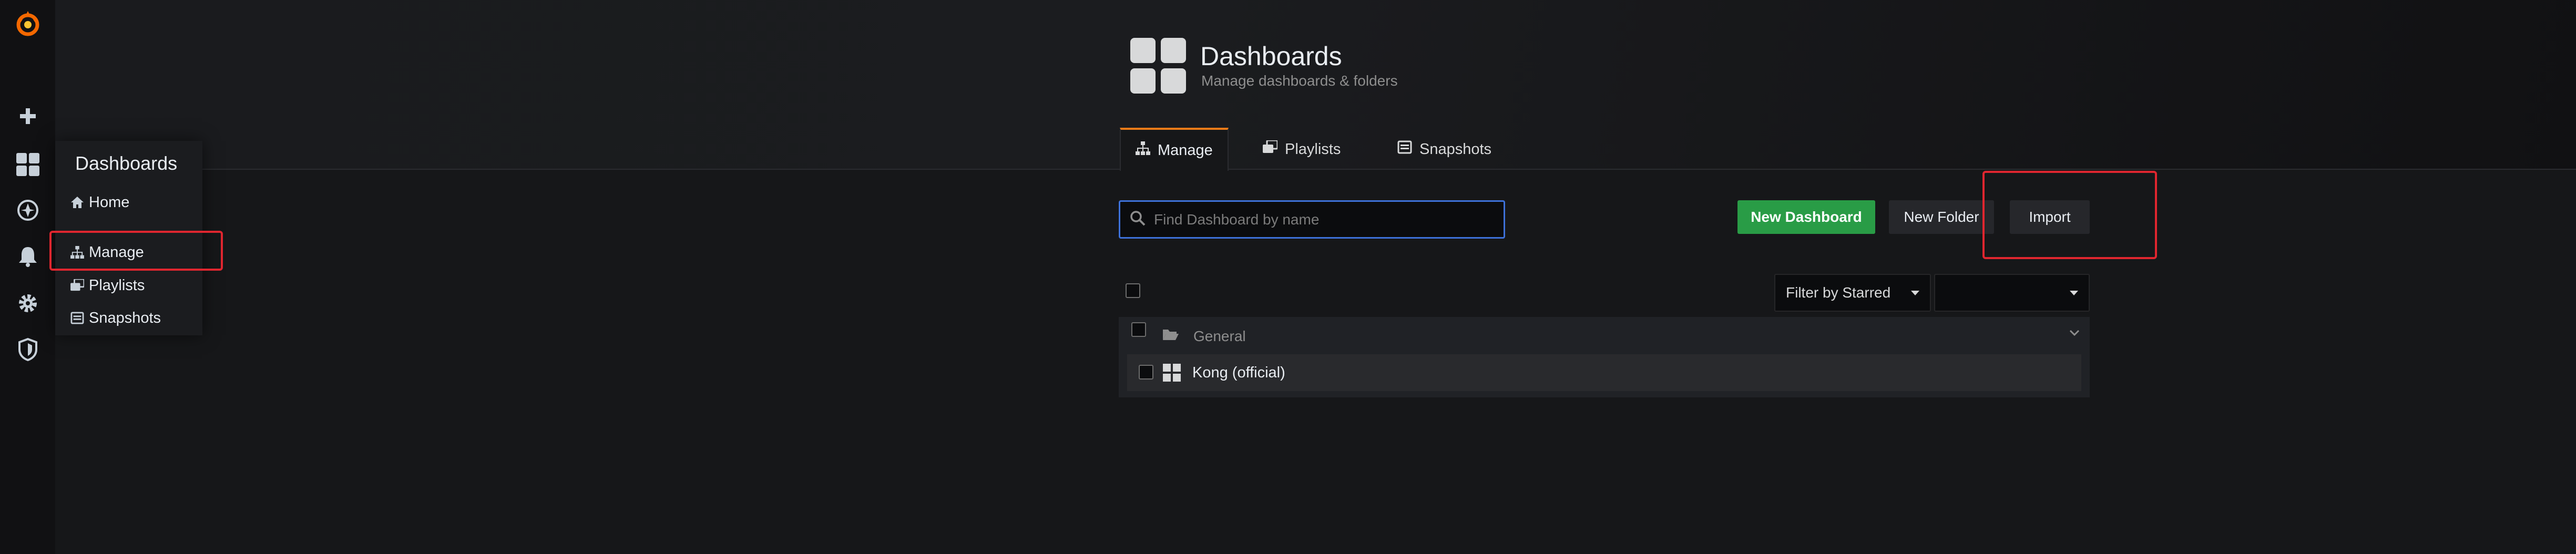  I want to click on flyout-item-snapshots: Snapshots, so click(131, 318).